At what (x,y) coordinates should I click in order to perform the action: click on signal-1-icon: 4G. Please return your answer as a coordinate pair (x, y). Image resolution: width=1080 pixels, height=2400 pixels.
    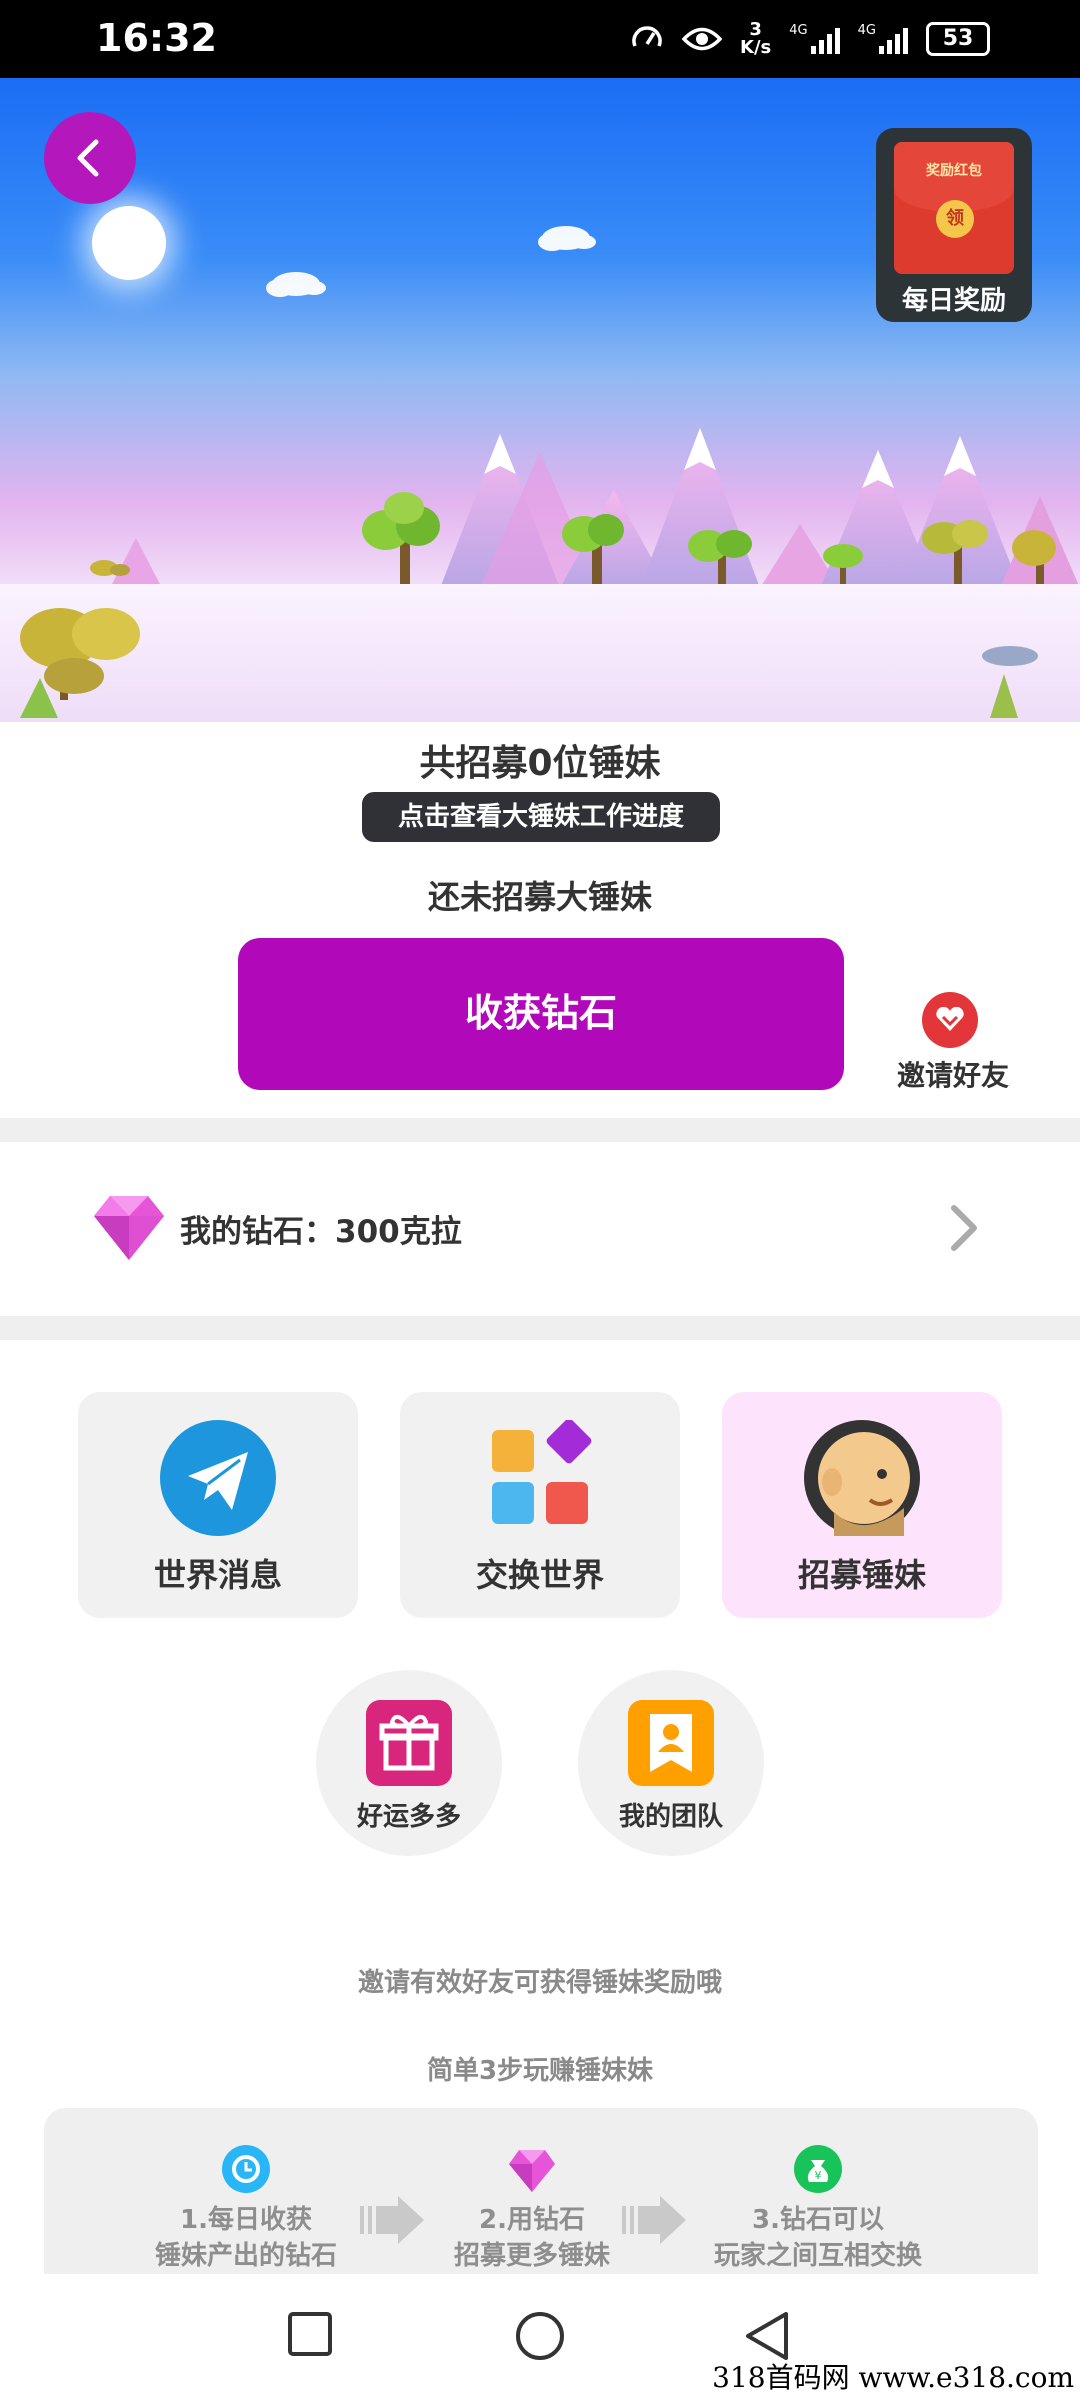
    Looking at the image, I should click on (814, 39).